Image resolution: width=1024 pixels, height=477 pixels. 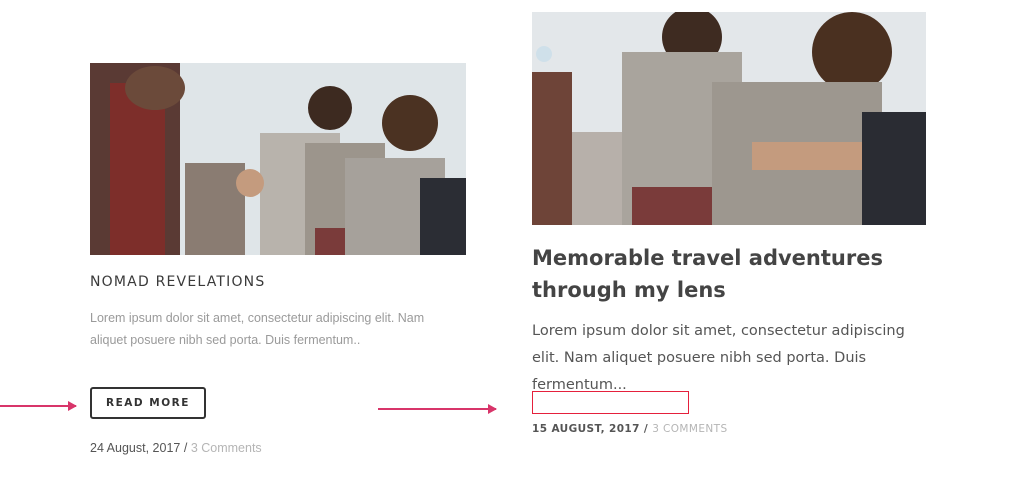 What do you see at coordinates (135, 448) in the screenshot?
I see `post-date: 24 August, 2017` at bounding box center [135, 448].